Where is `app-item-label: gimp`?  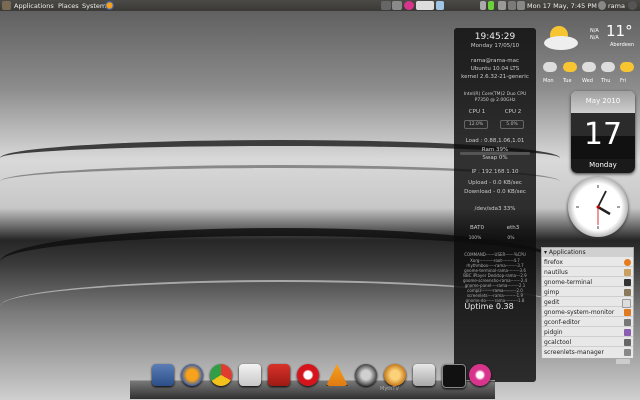 app-item-label: gimp is located at coordinates (552, 292).